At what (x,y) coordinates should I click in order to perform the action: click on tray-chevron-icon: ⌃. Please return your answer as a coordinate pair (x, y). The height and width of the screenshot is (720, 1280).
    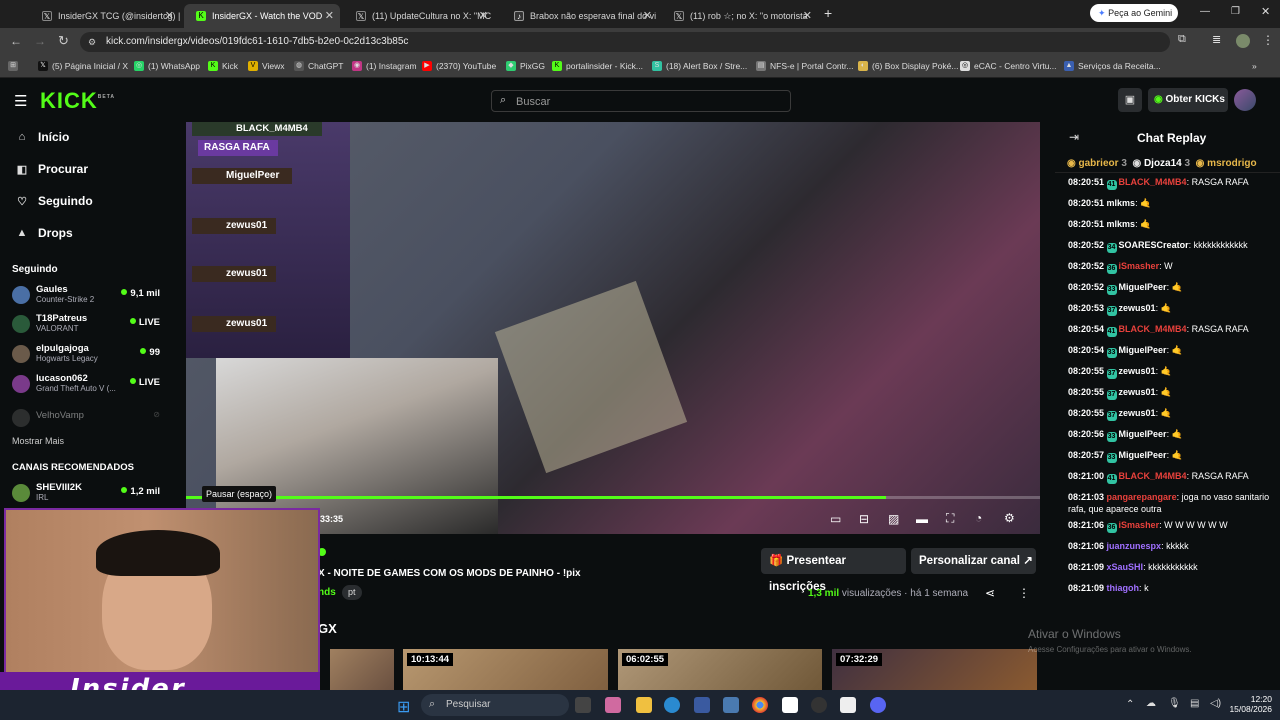
    Looking at the image, I should click on (1130, 704).